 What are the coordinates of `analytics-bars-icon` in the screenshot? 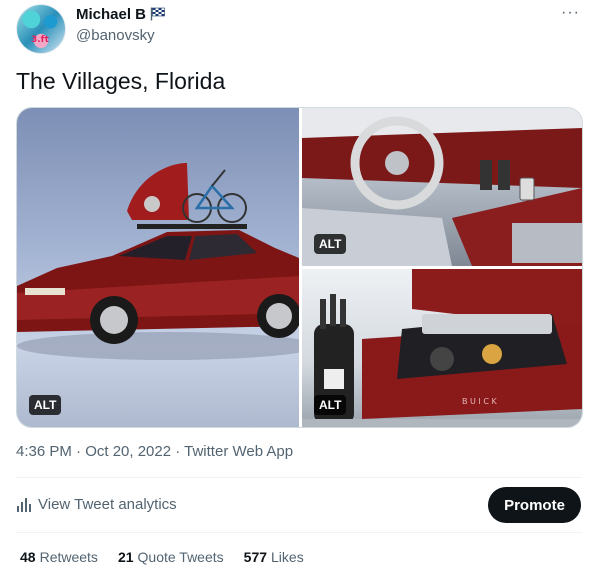 It's located at (24, 504).